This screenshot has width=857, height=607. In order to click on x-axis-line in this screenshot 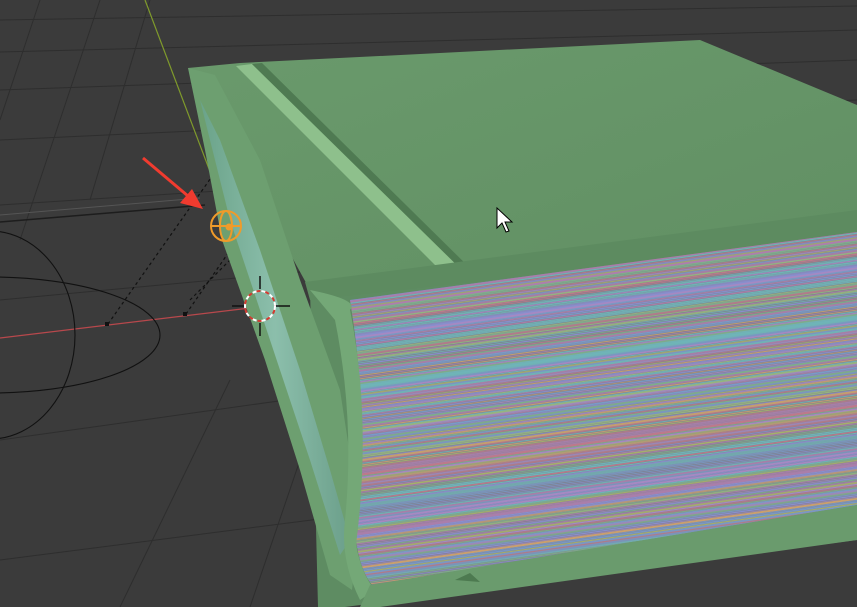, I will do `click(125, 323)`.